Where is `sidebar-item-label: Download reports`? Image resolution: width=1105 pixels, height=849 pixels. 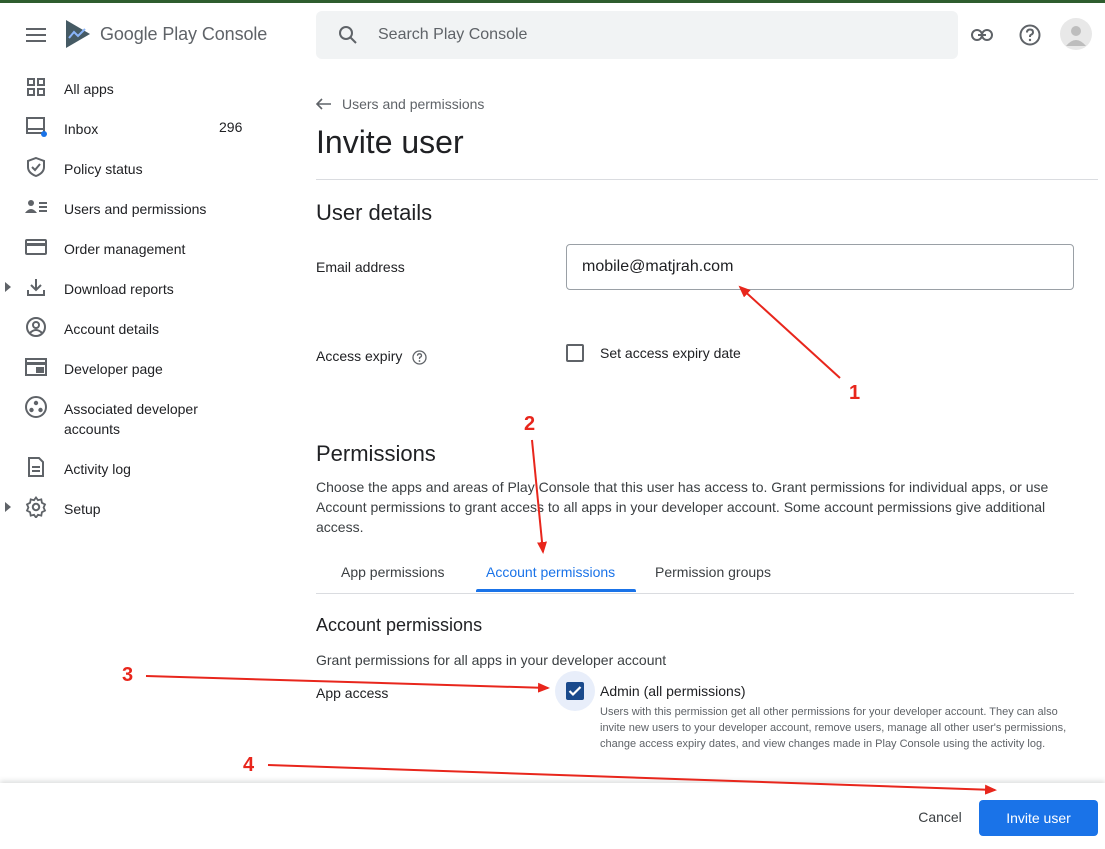
sidebar-item-label: Download reports is located at coordinates (119, 289).